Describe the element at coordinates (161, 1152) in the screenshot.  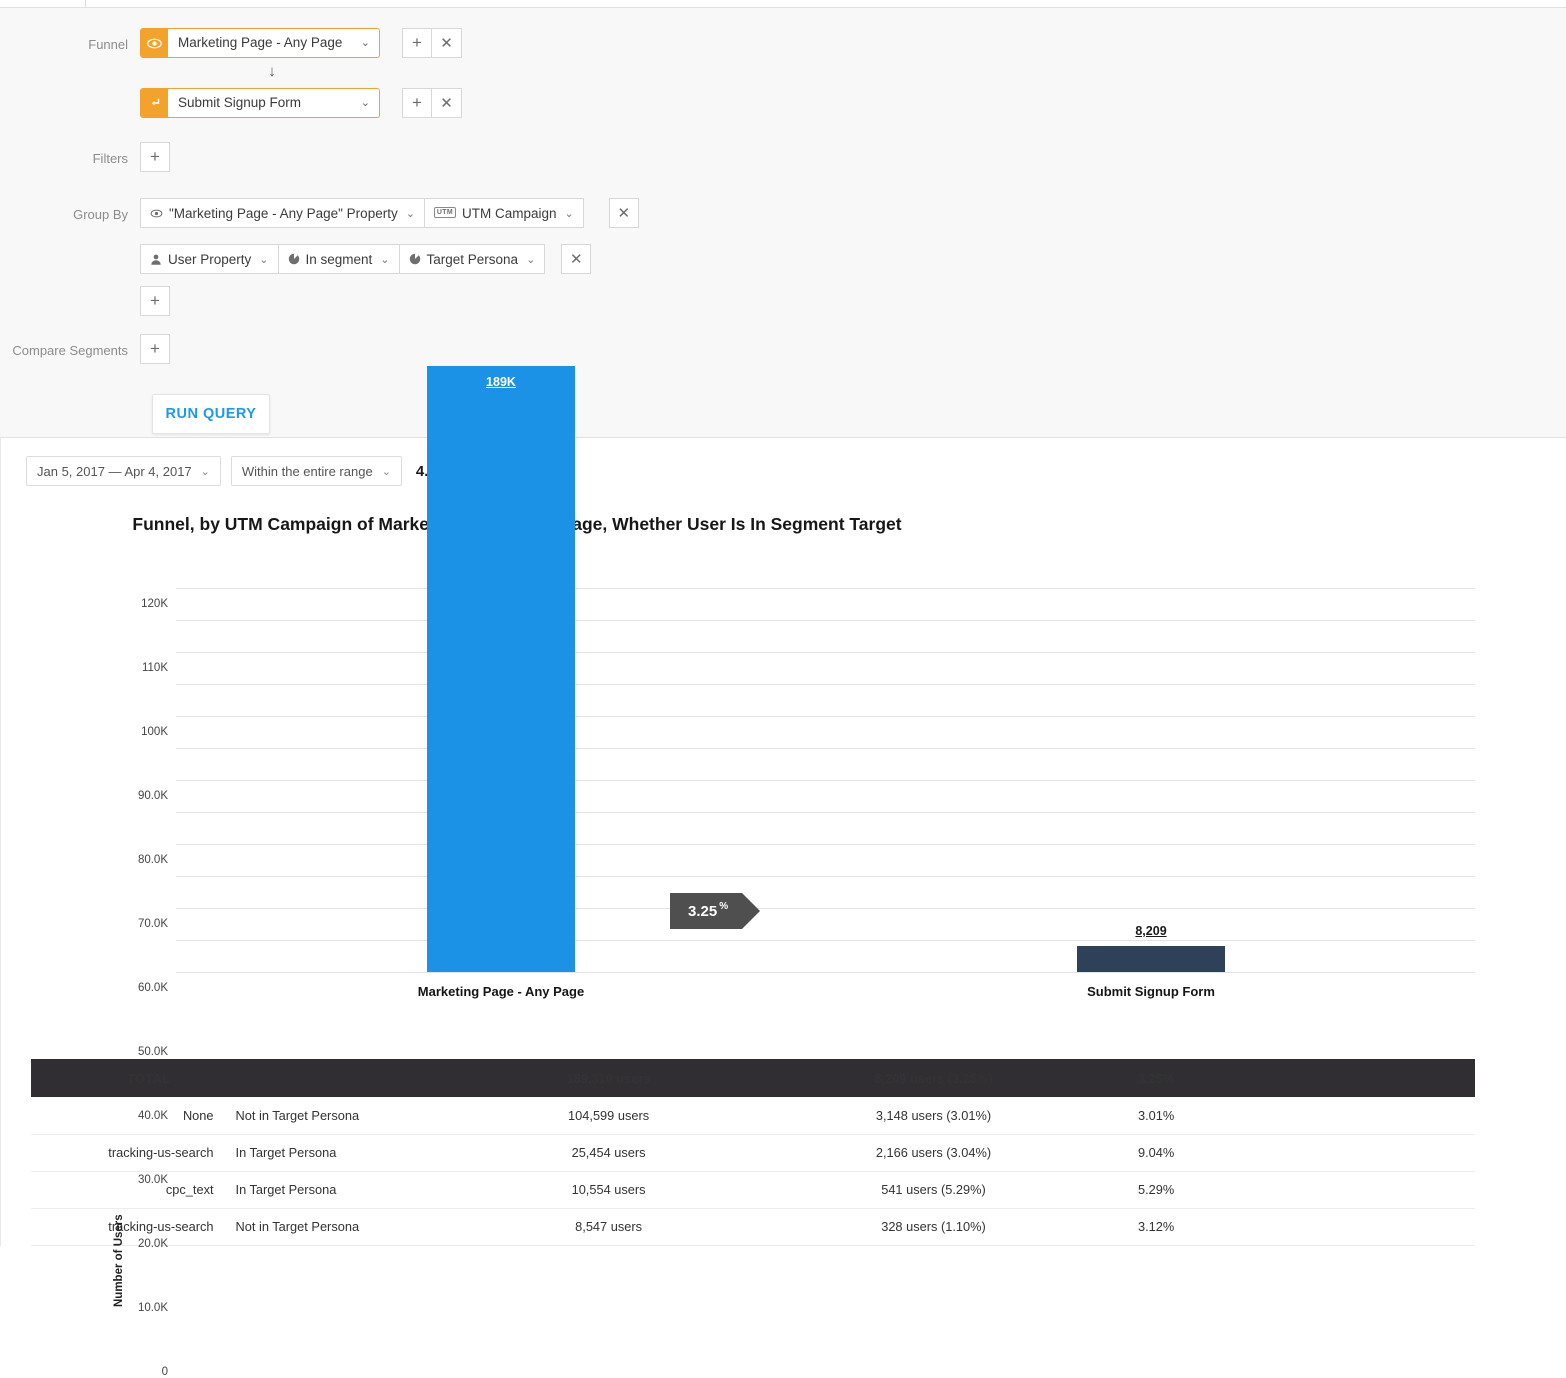
I see `table-cell: tracking-us-search` at that location.